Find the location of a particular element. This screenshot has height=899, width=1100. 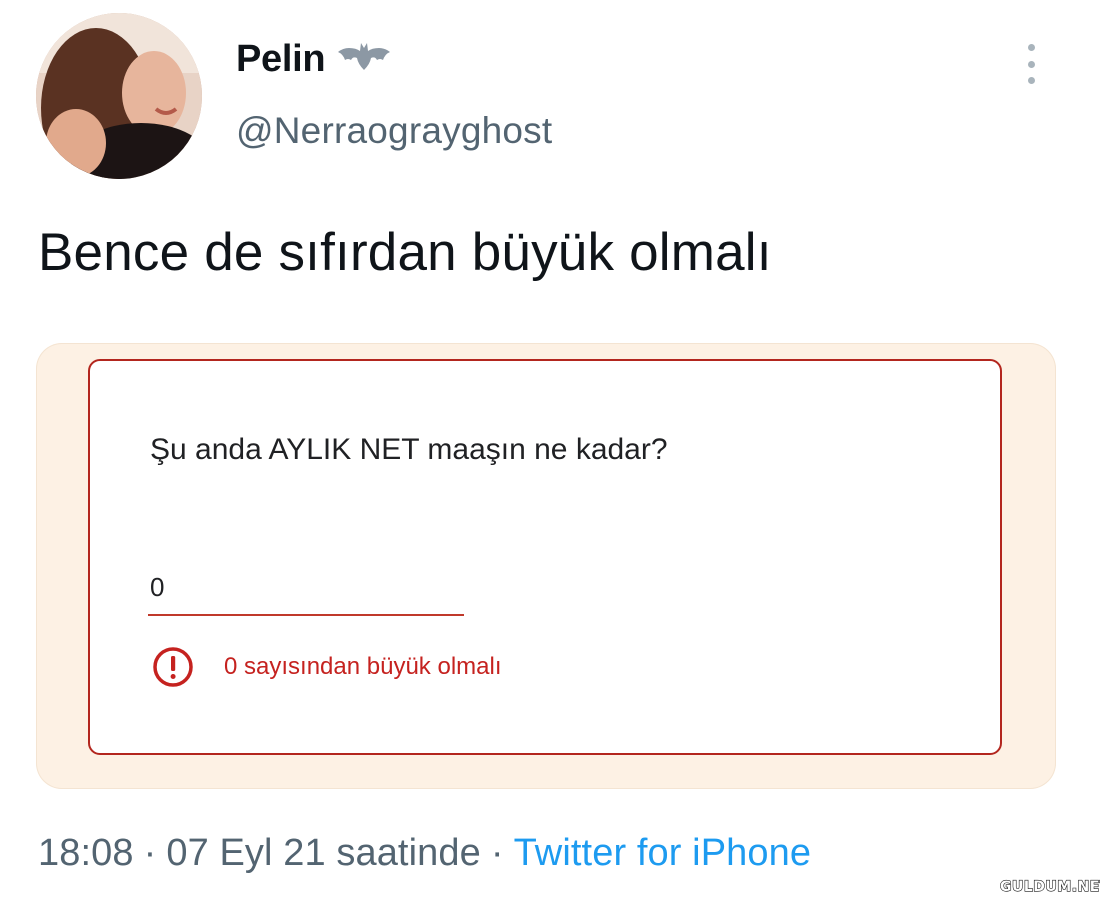

tweet-time: 18:08 is located at coordinates (86, 853).